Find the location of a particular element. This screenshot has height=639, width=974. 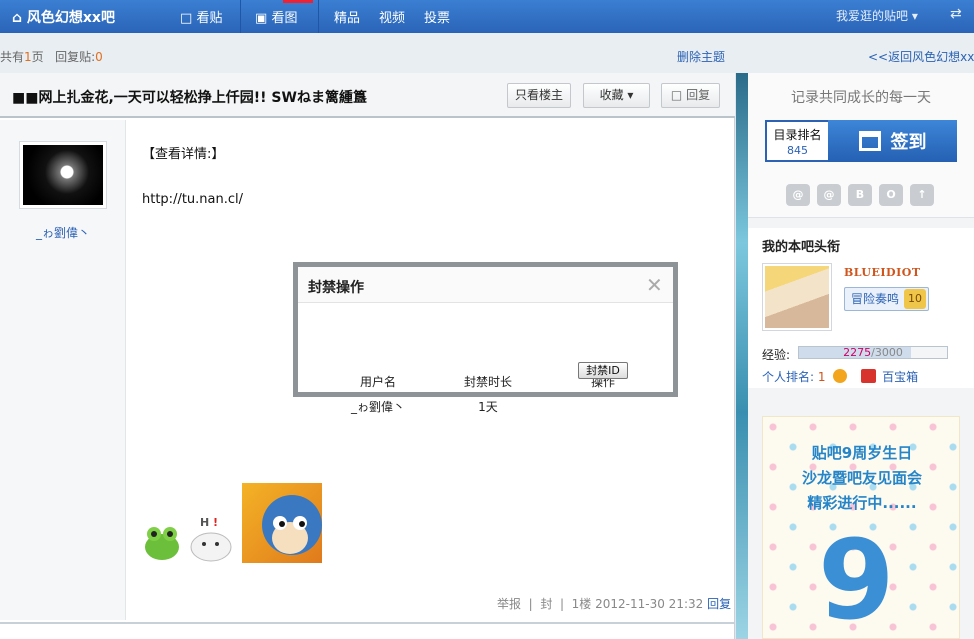

swap-icon: ⇄ is located at coordinates (956, 14).